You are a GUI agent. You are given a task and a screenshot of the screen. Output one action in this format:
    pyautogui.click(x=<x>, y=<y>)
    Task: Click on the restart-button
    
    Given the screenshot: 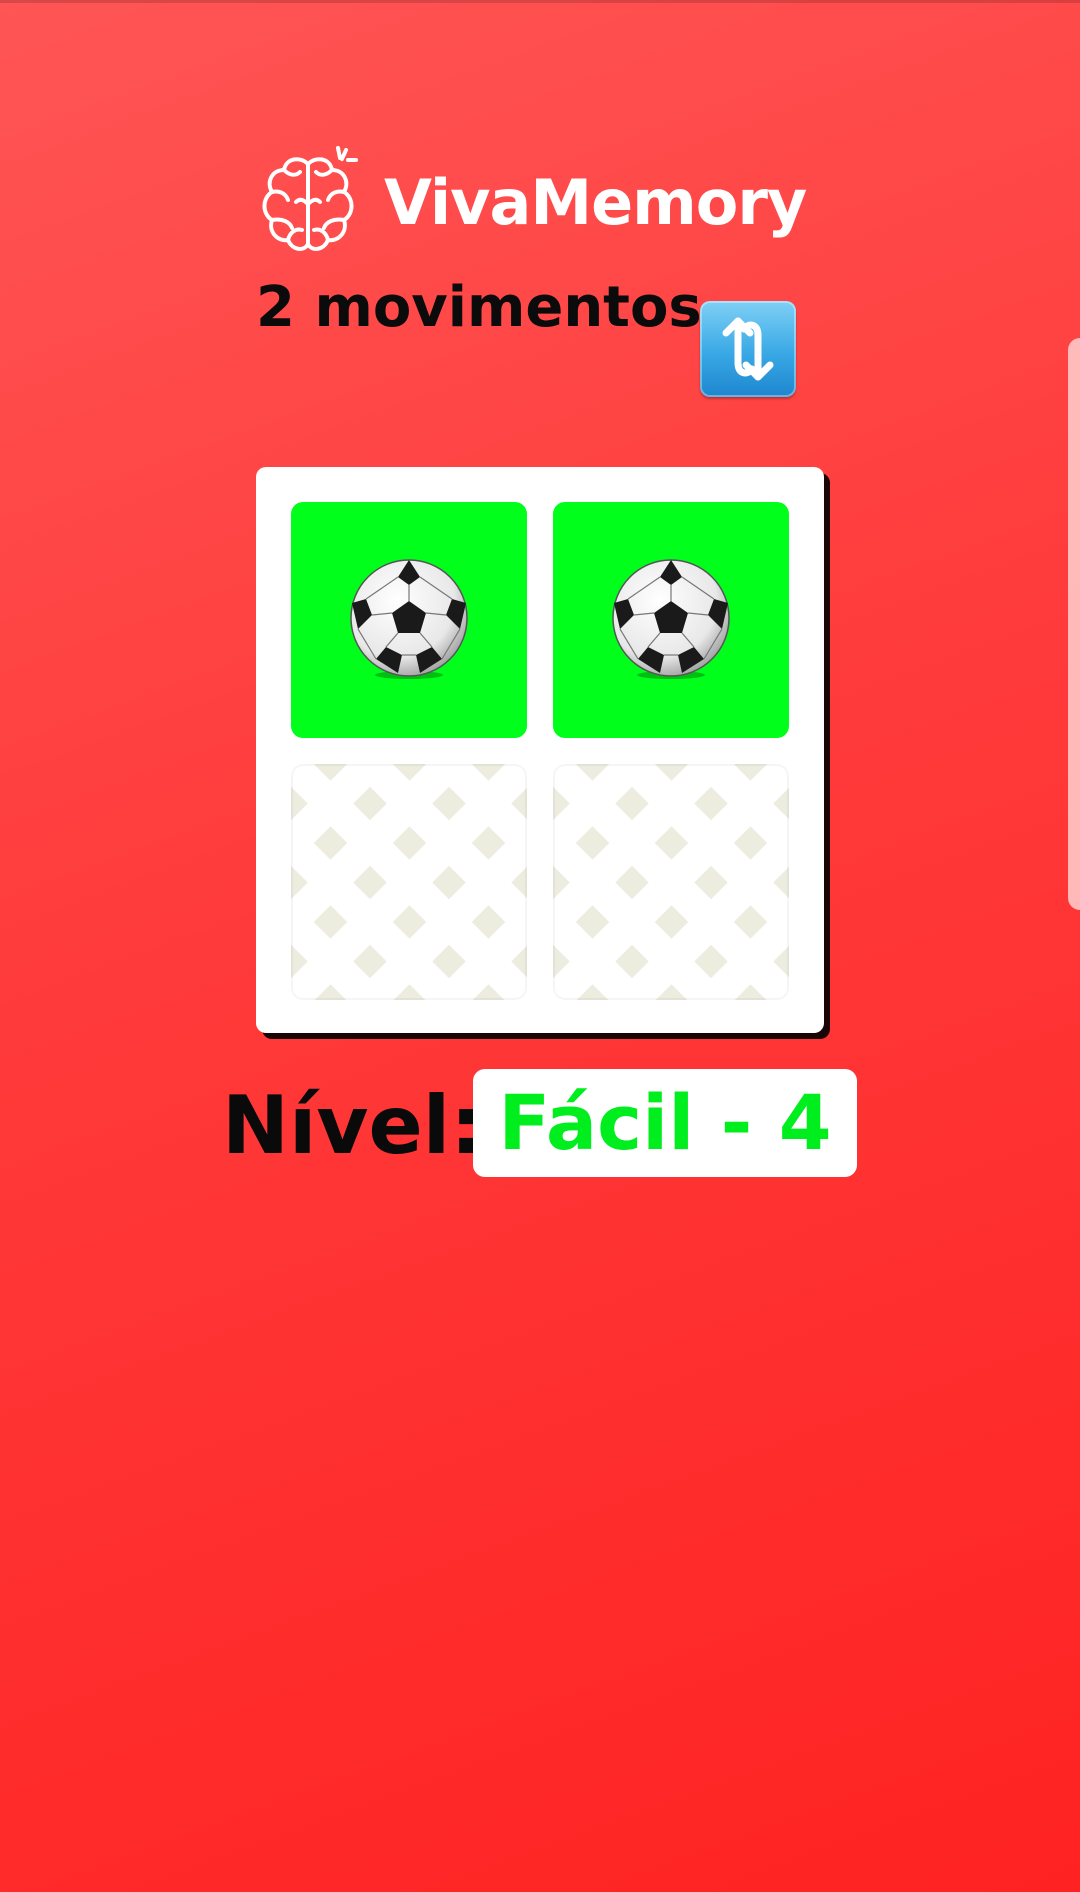 What is the action you would take?
    pyautogui.click(x=748, y=349)
    